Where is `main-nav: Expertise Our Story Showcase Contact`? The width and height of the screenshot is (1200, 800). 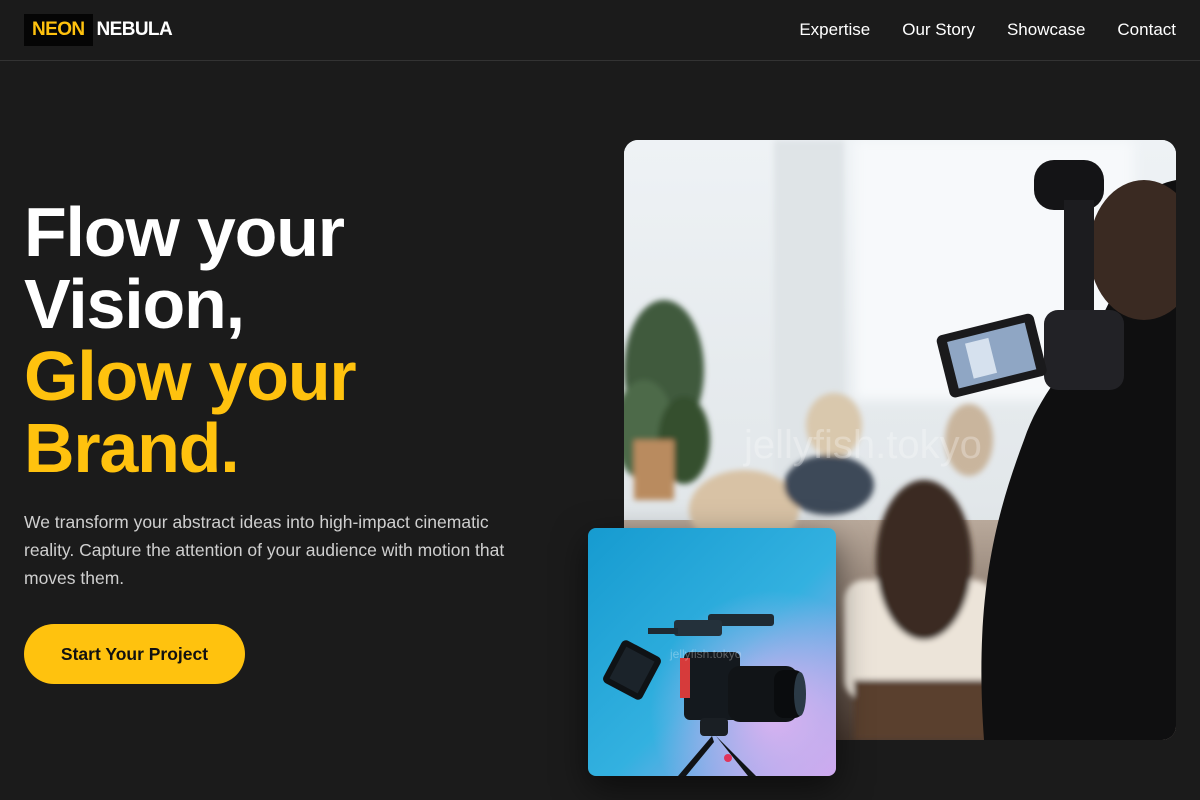 main-nav: Expertise Our Story Showcase Contact is located at coordinates (987, 30).